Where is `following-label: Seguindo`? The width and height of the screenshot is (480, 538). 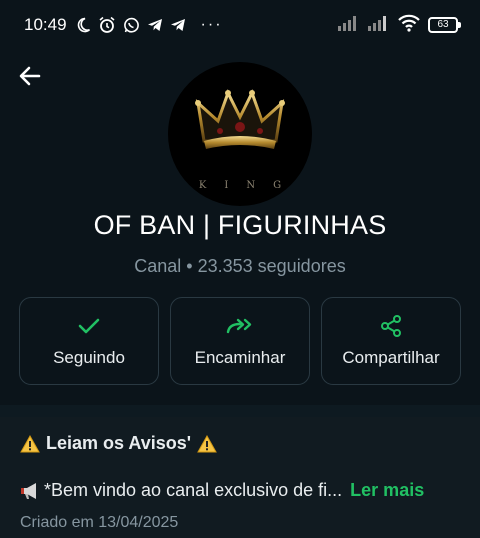
following-label: Seguindo is located at coordinates (89, 357).